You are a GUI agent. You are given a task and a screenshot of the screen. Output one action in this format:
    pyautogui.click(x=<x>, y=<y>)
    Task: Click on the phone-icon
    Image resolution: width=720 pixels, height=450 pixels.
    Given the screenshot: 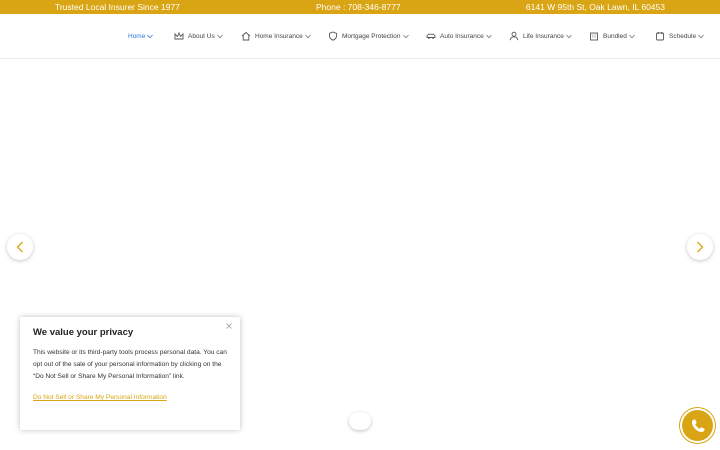 What is the action you would take?
    pyautogui.click(x=698, y=426)
    